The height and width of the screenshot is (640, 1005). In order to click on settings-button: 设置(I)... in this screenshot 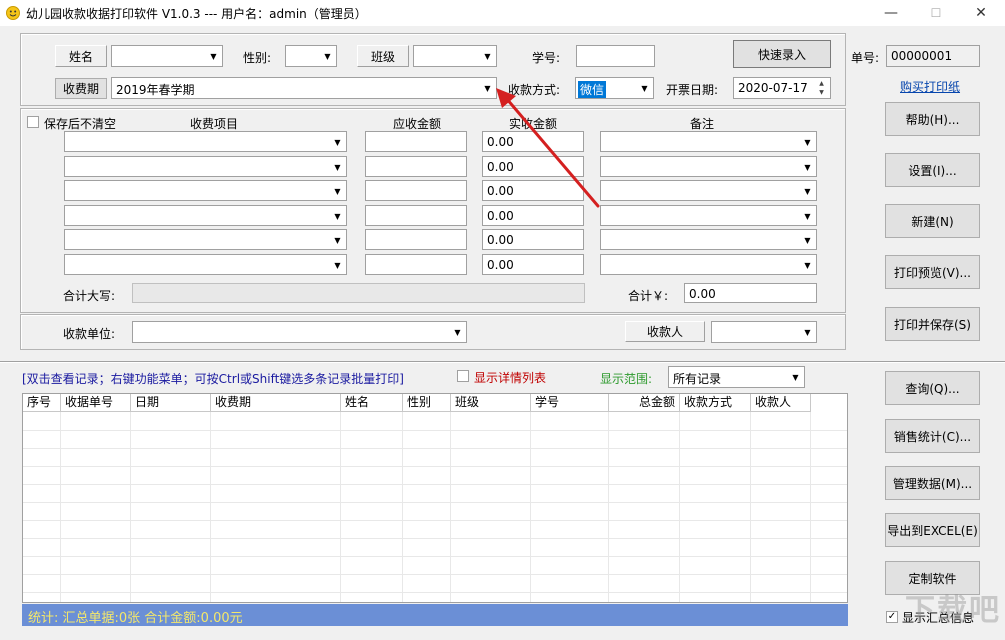, I will do `click(932, 170)`.